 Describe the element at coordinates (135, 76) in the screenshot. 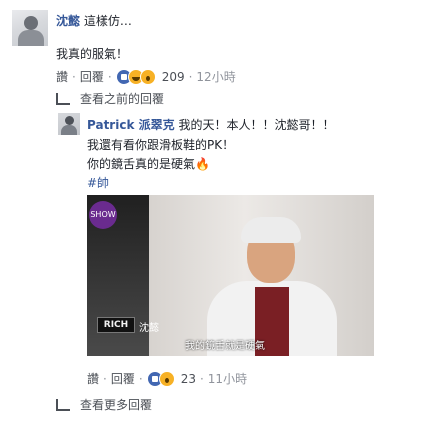

I see `reactions` at that location.